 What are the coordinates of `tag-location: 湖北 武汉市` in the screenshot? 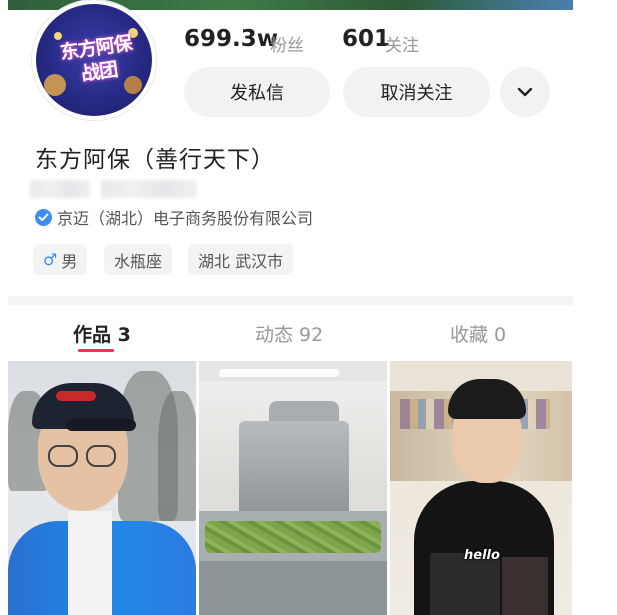 It's located at (241, 259).